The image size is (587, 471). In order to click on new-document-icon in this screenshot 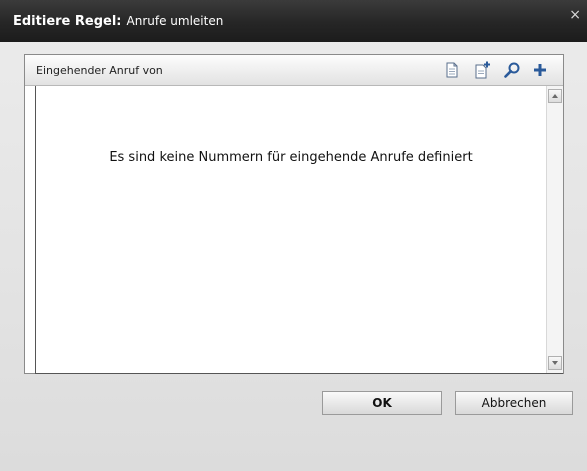, I will do `click(482, 70)`.